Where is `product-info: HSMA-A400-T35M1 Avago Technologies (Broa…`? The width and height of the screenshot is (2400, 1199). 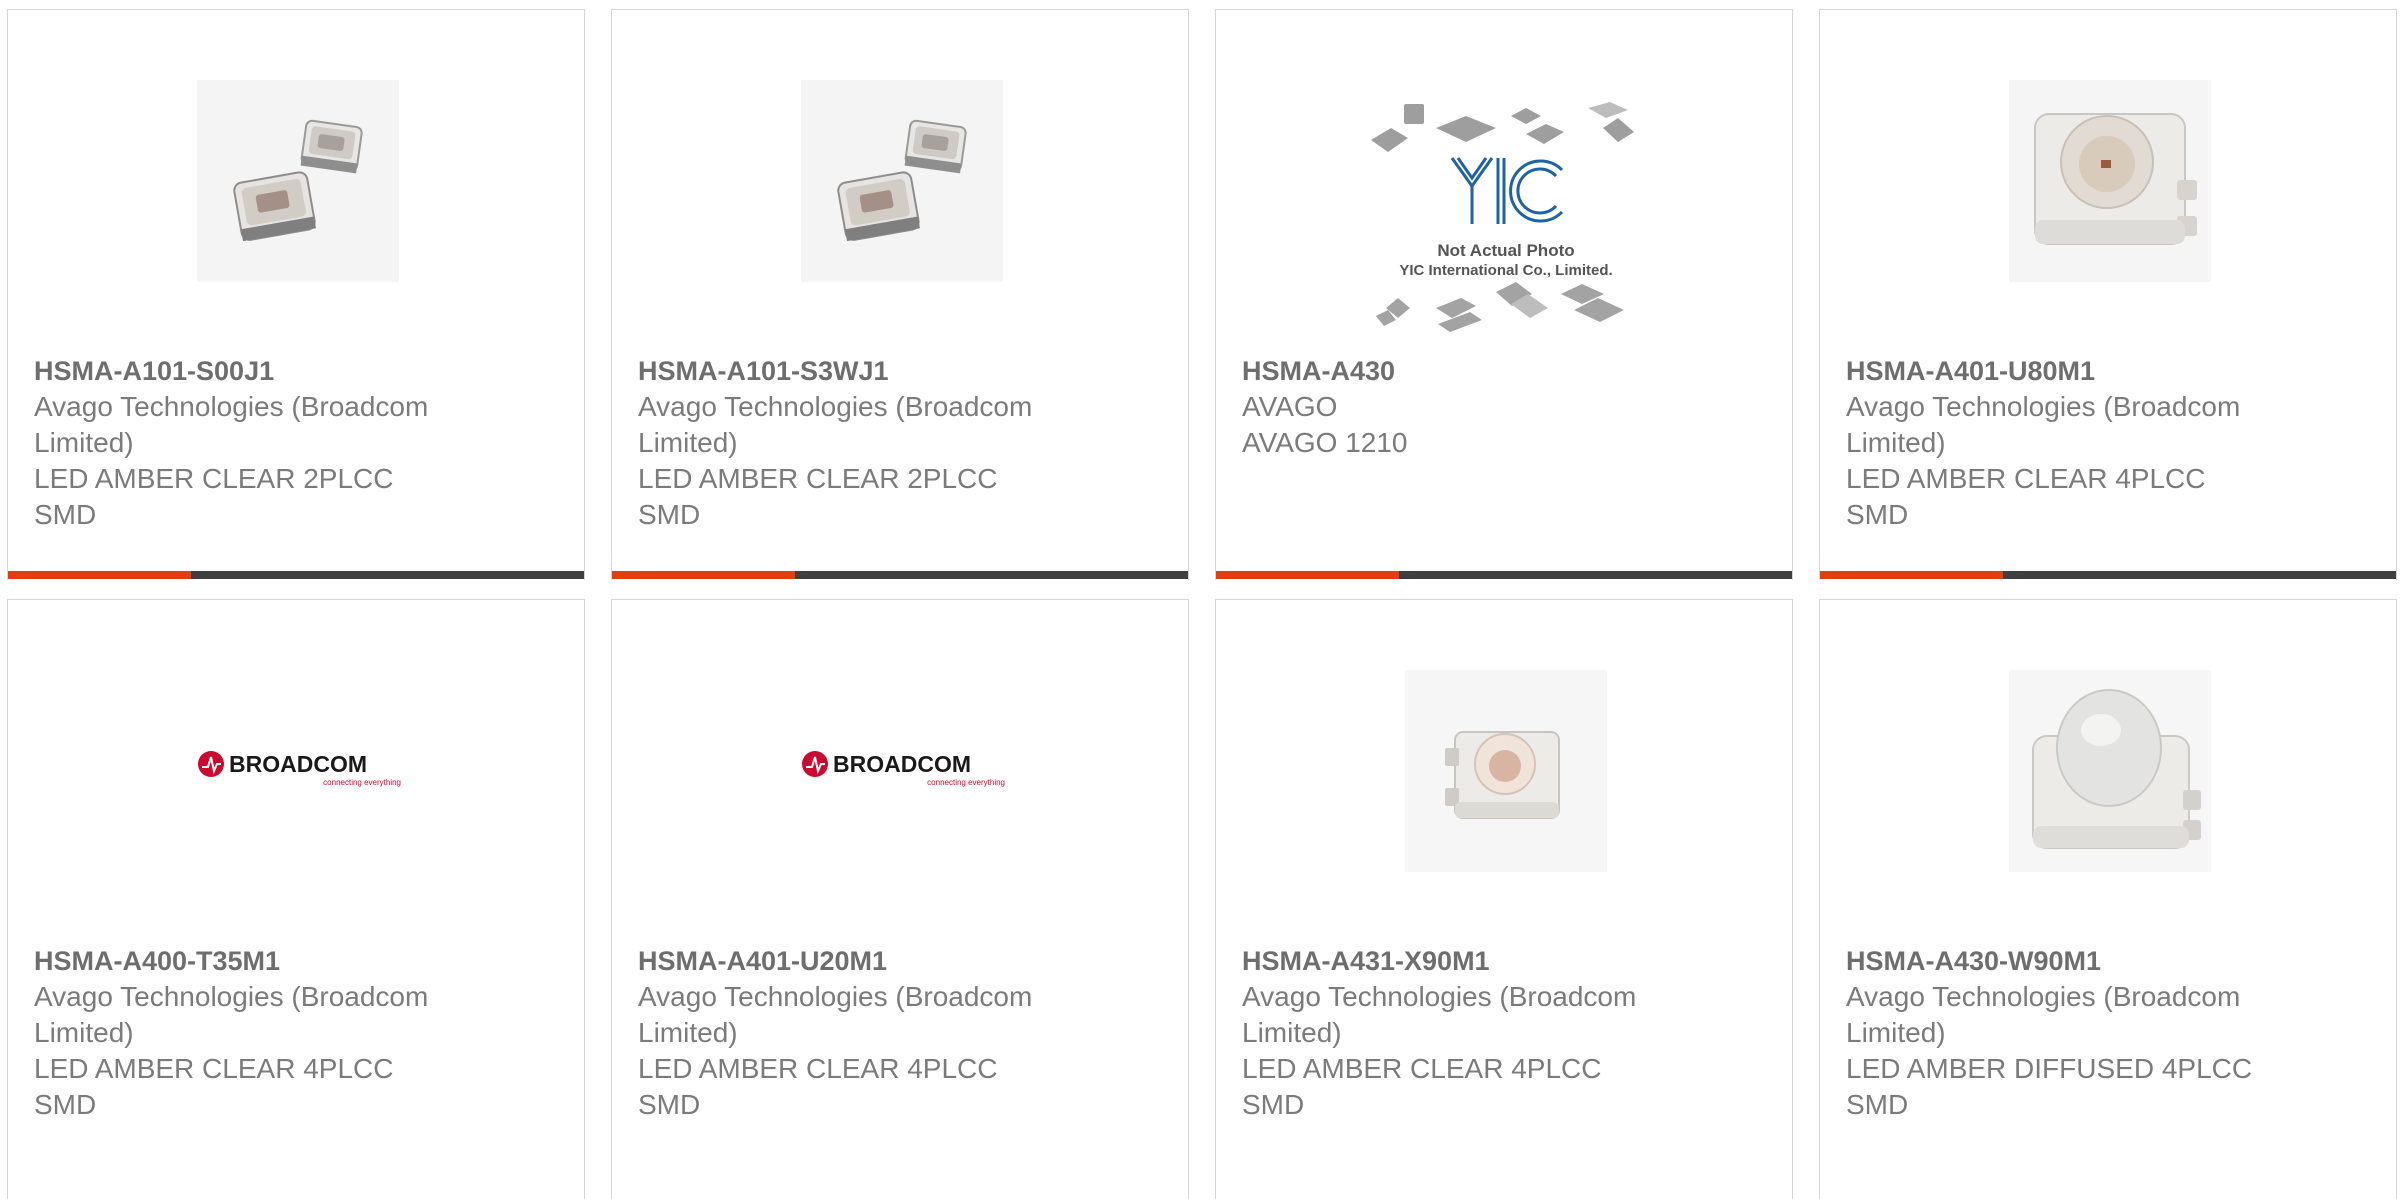 product-info: HSMA-A400-T35M1 Avago Technologies (Broa… is located at coordinates (264, 1033).